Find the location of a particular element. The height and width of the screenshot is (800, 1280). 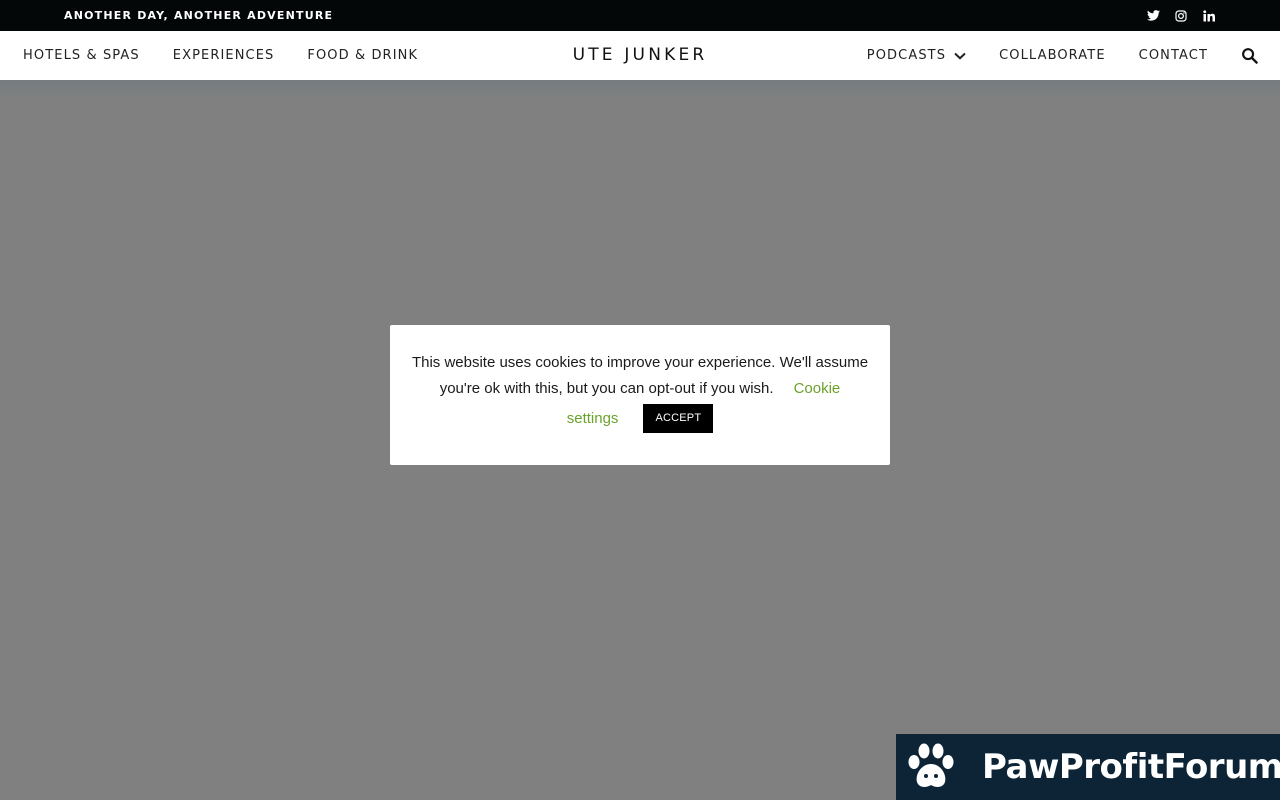

watermark-badge: PawProfitForum is located at coordinates (1088, 767).